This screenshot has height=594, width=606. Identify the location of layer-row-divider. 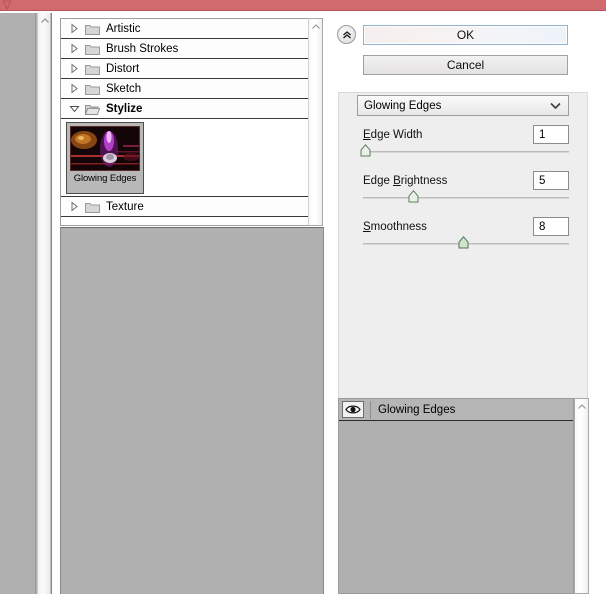
(370, 409).